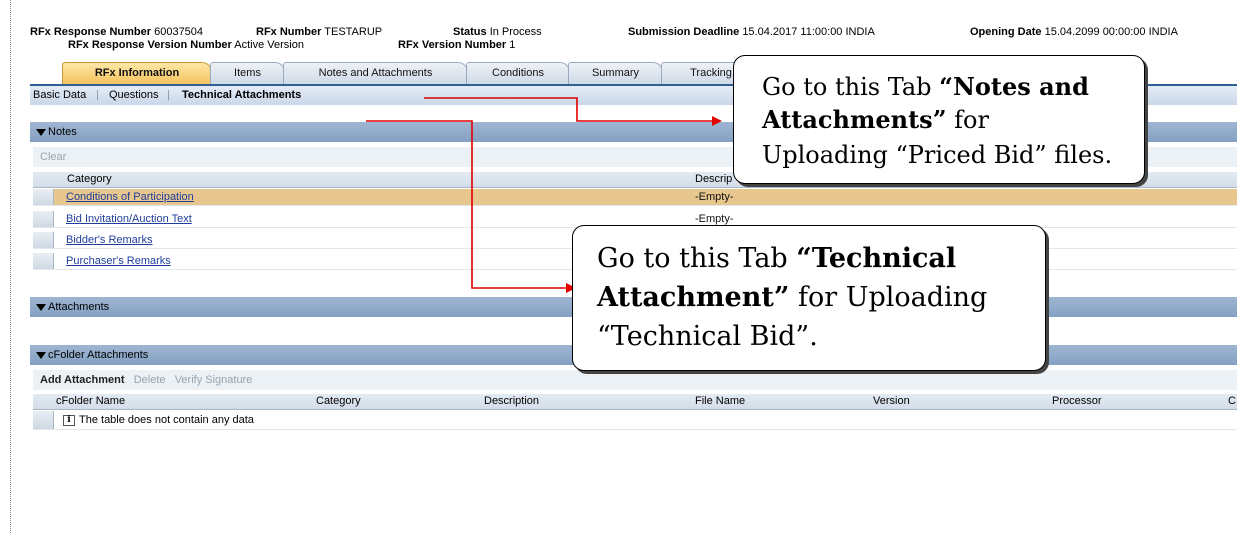 The image size is (1237, 533). What do you see at coordinates (471, 206) in the screenshot?
I see `arrow-to-technical-callout` at bounding box center [471, 206].